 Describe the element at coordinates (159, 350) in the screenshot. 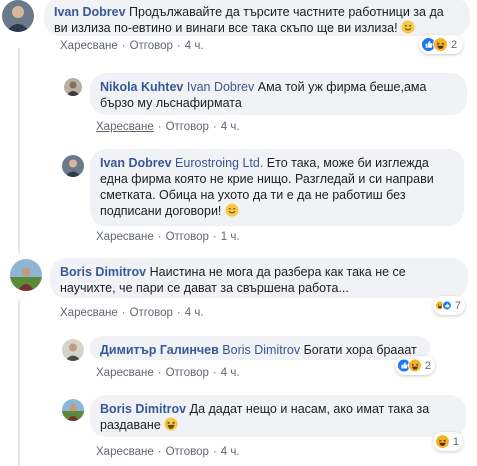

I see `comment-author: Димитър Галинчев` at that location.